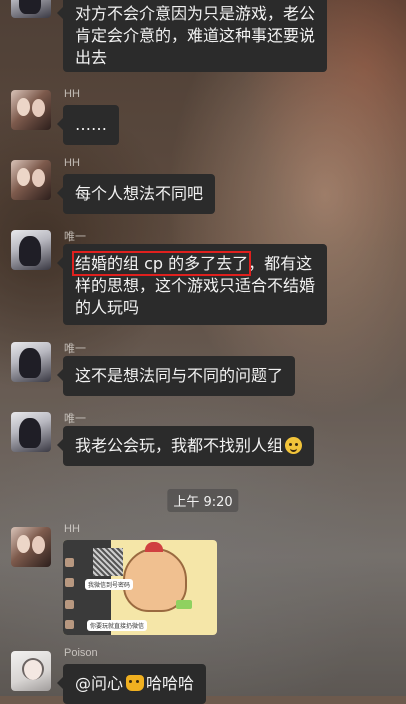 This screenshot has height=704, width=406. I want to click on message-text: 我老公会玩，我都不找别人组, so click(179, 445).